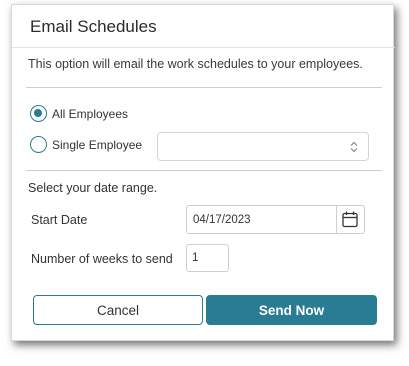 Image resolution: width=409 pixels, height=366 pixels. Describe the element at coordinates (263, 146) in the screenshot. I see `employee-select` at that location.